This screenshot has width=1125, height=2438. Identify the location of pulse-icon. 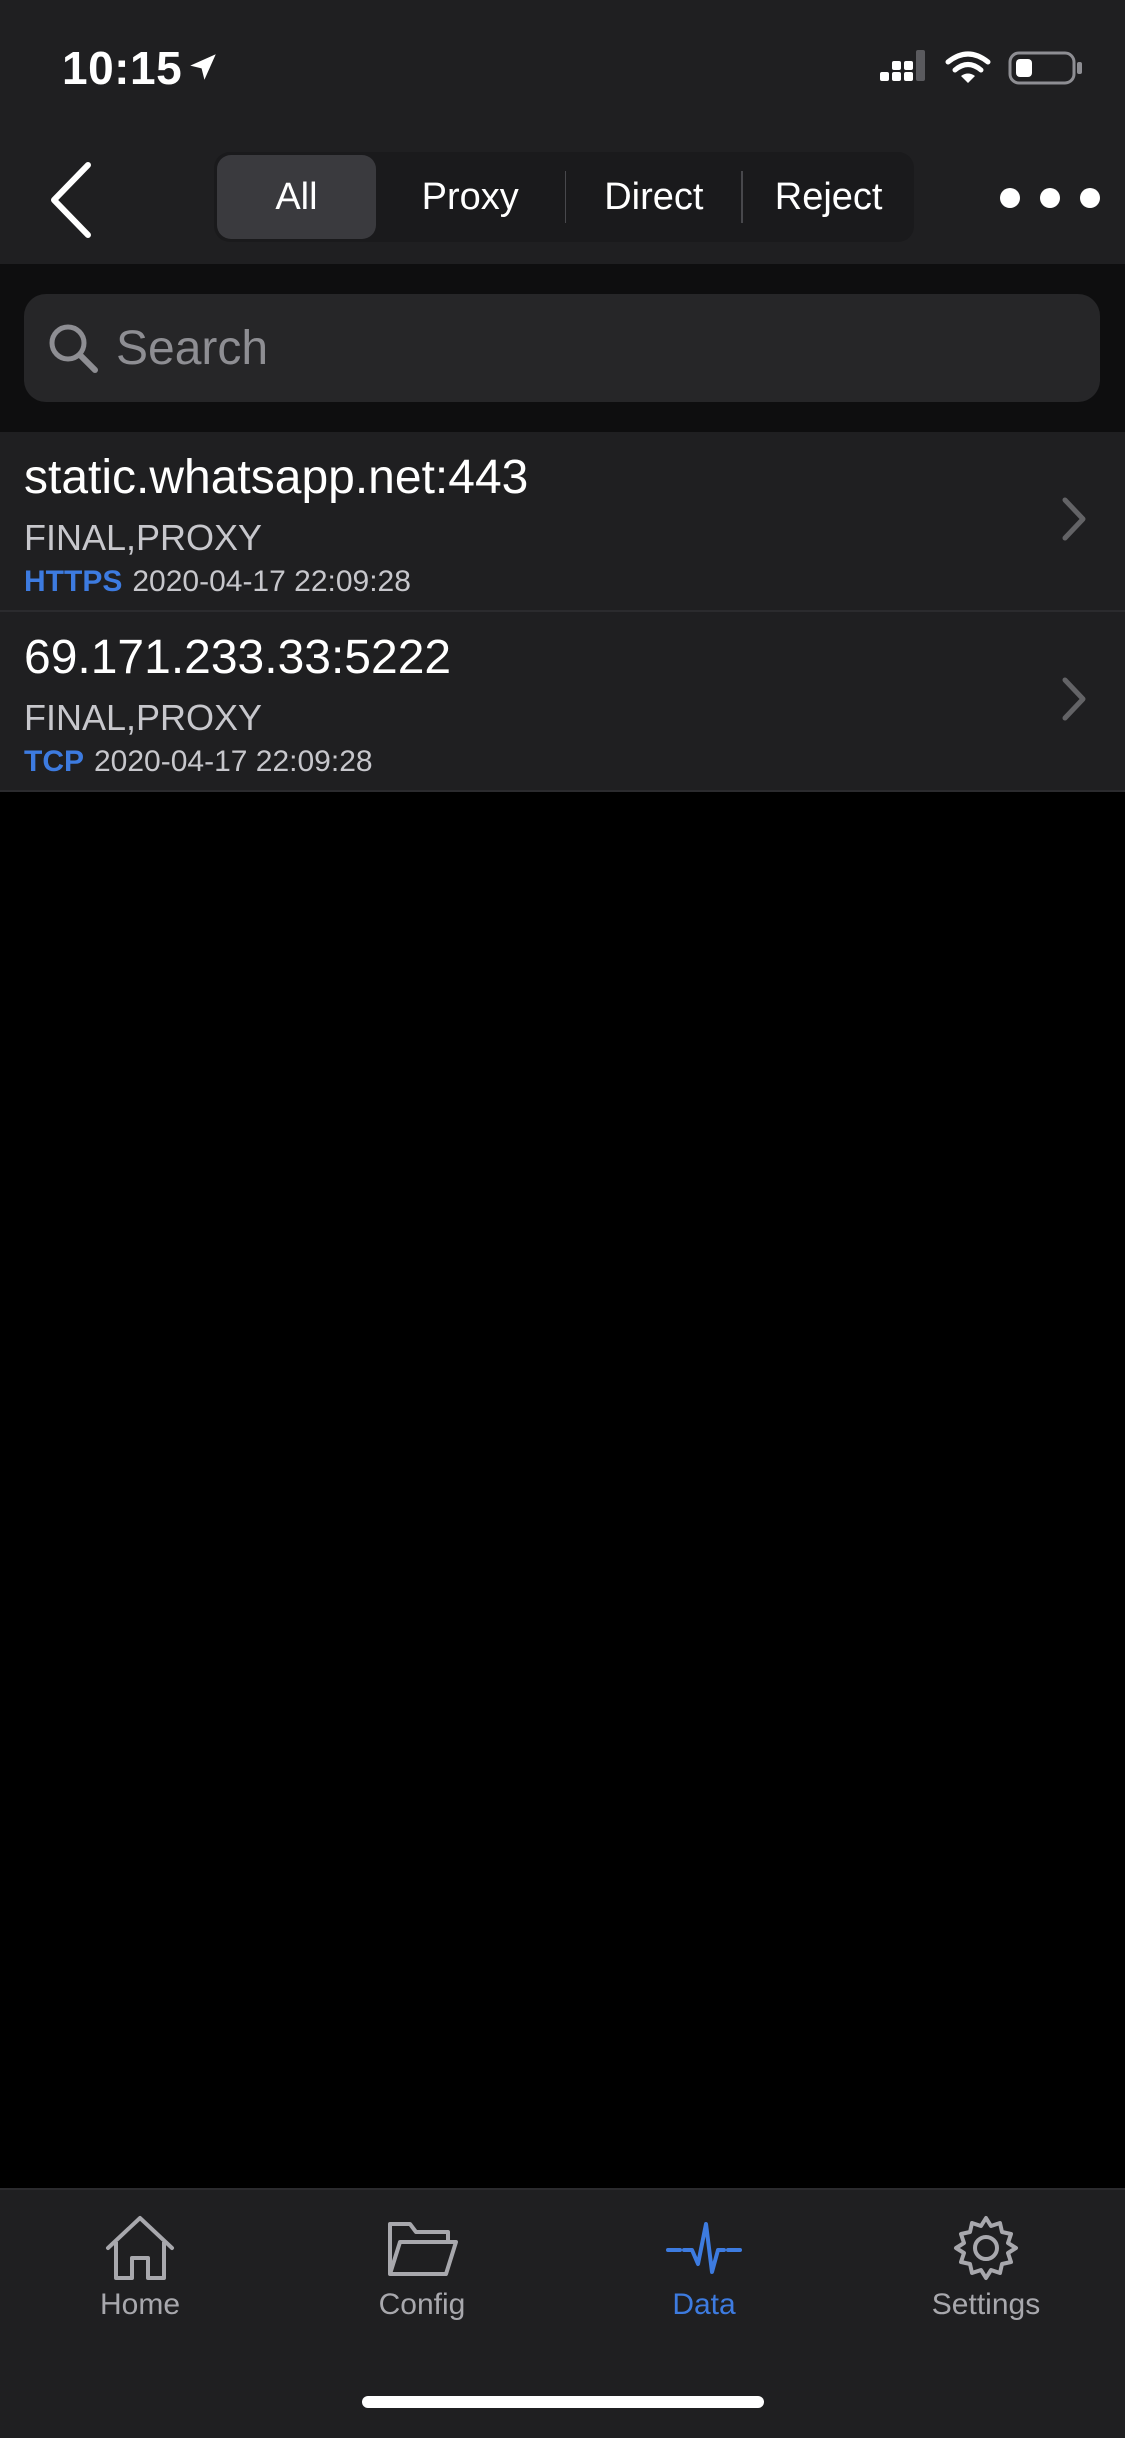
(704, 2248).